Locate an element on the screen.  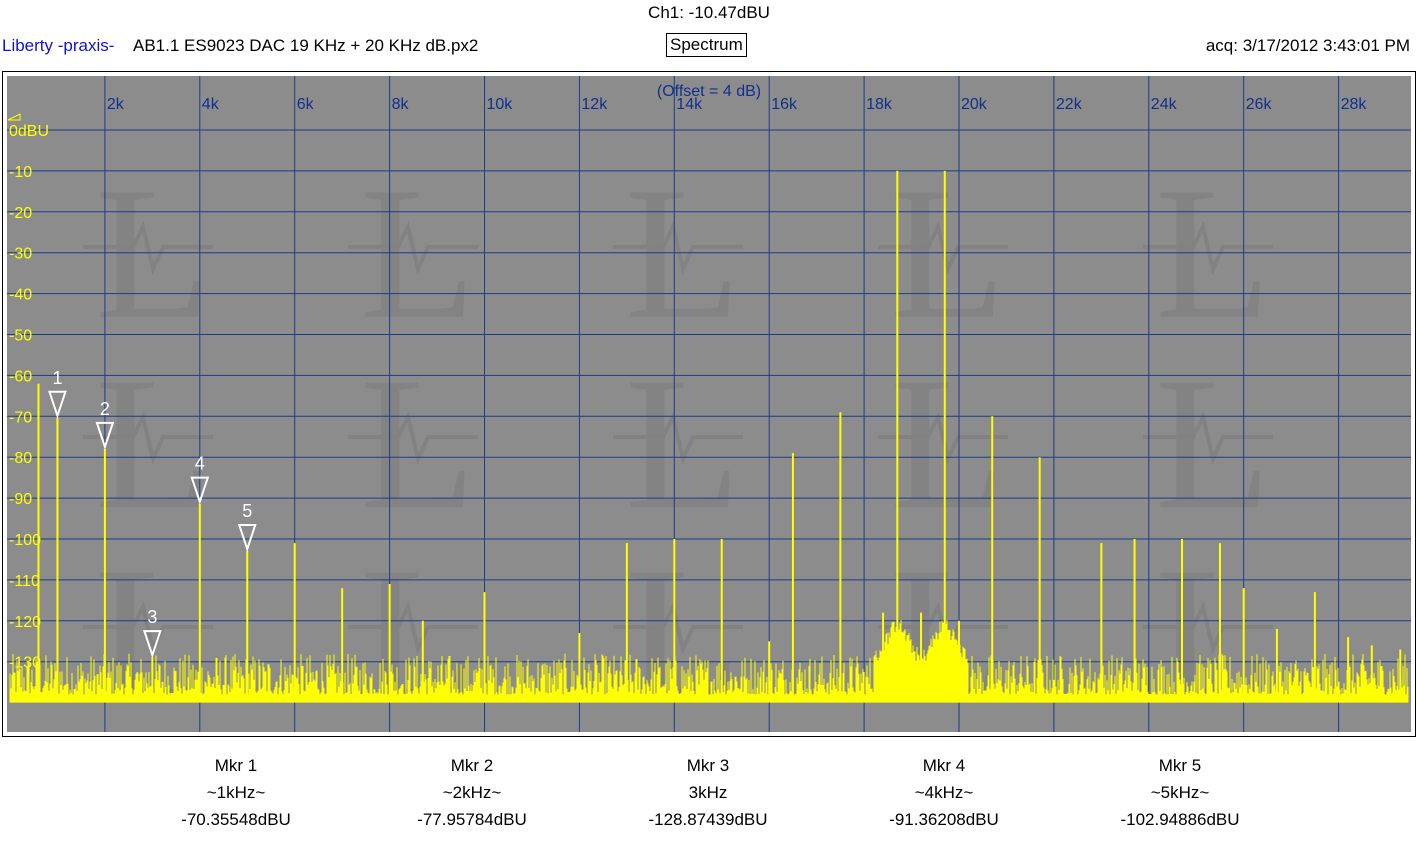
y-tick-label: -30 is located at coordinates (20, 254).